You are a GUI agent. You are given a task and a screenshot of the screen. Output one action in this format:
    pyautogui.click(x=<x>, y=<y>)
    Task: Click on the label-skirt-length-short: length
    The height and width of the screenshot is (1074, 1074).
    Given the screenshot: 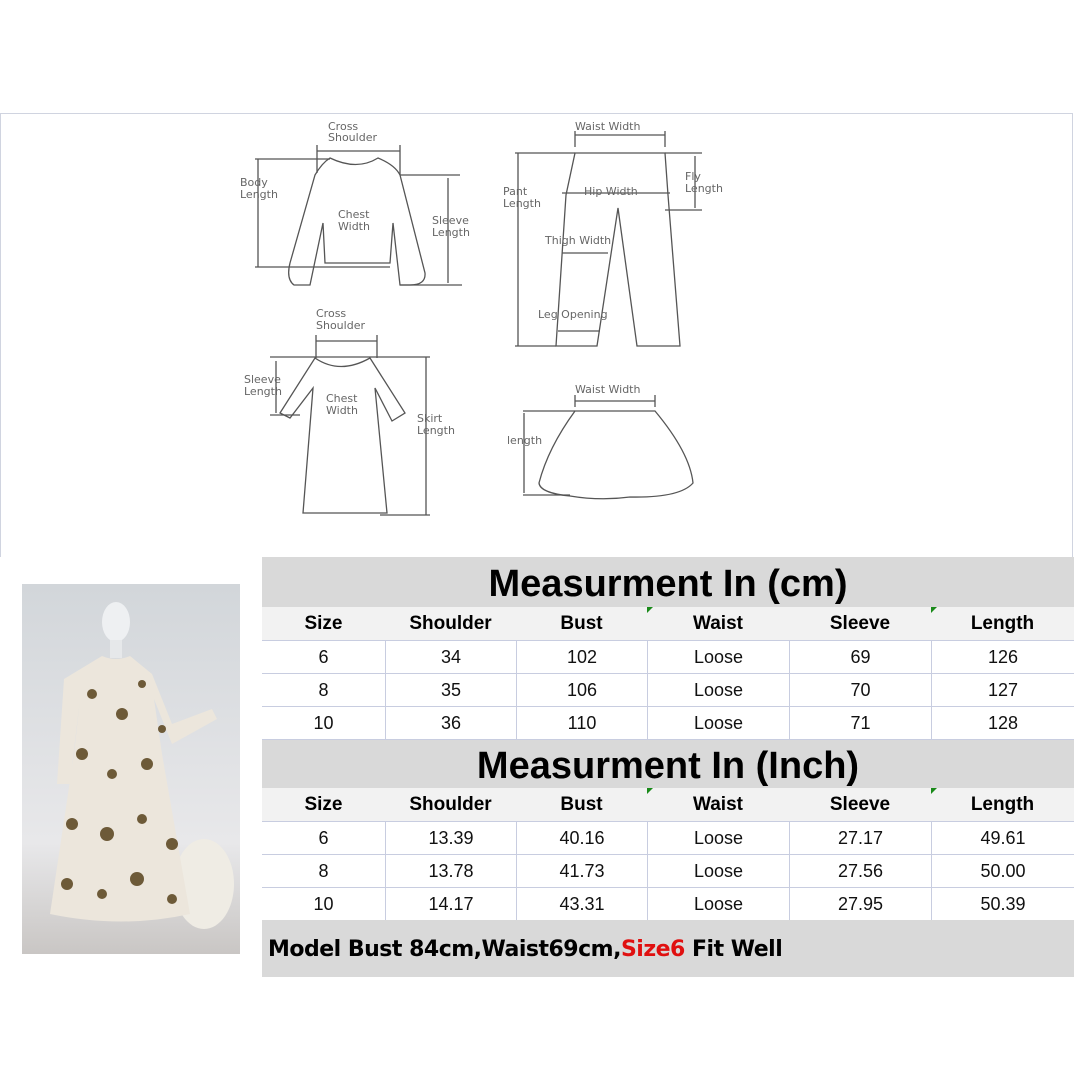 What is the action you would take?
    pyautogui.click(x=524, y=440)
    